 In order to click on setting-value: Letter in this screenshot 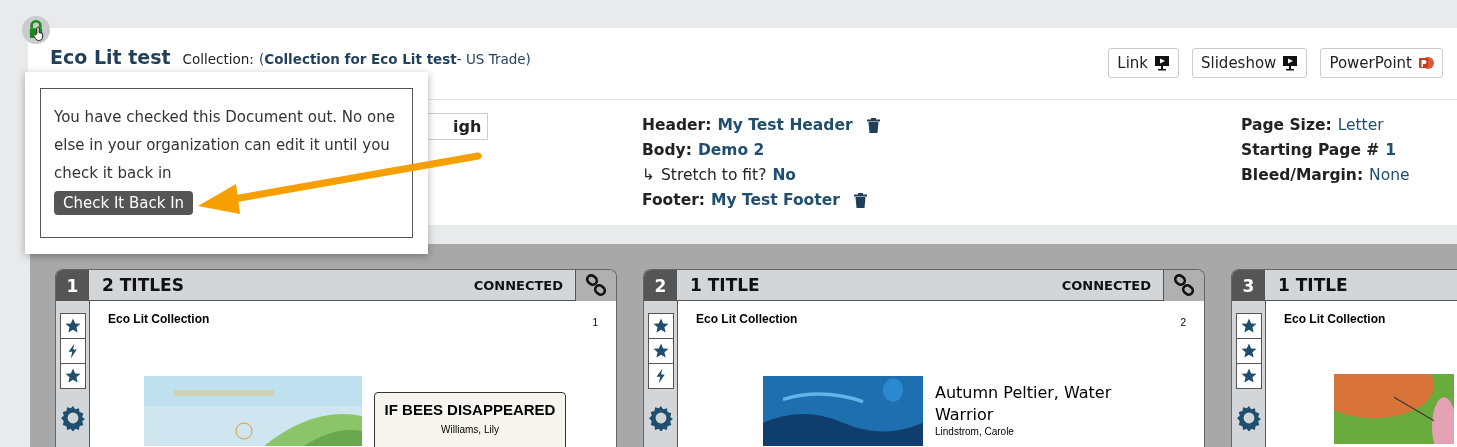, I will do `click(1360, 125)`.